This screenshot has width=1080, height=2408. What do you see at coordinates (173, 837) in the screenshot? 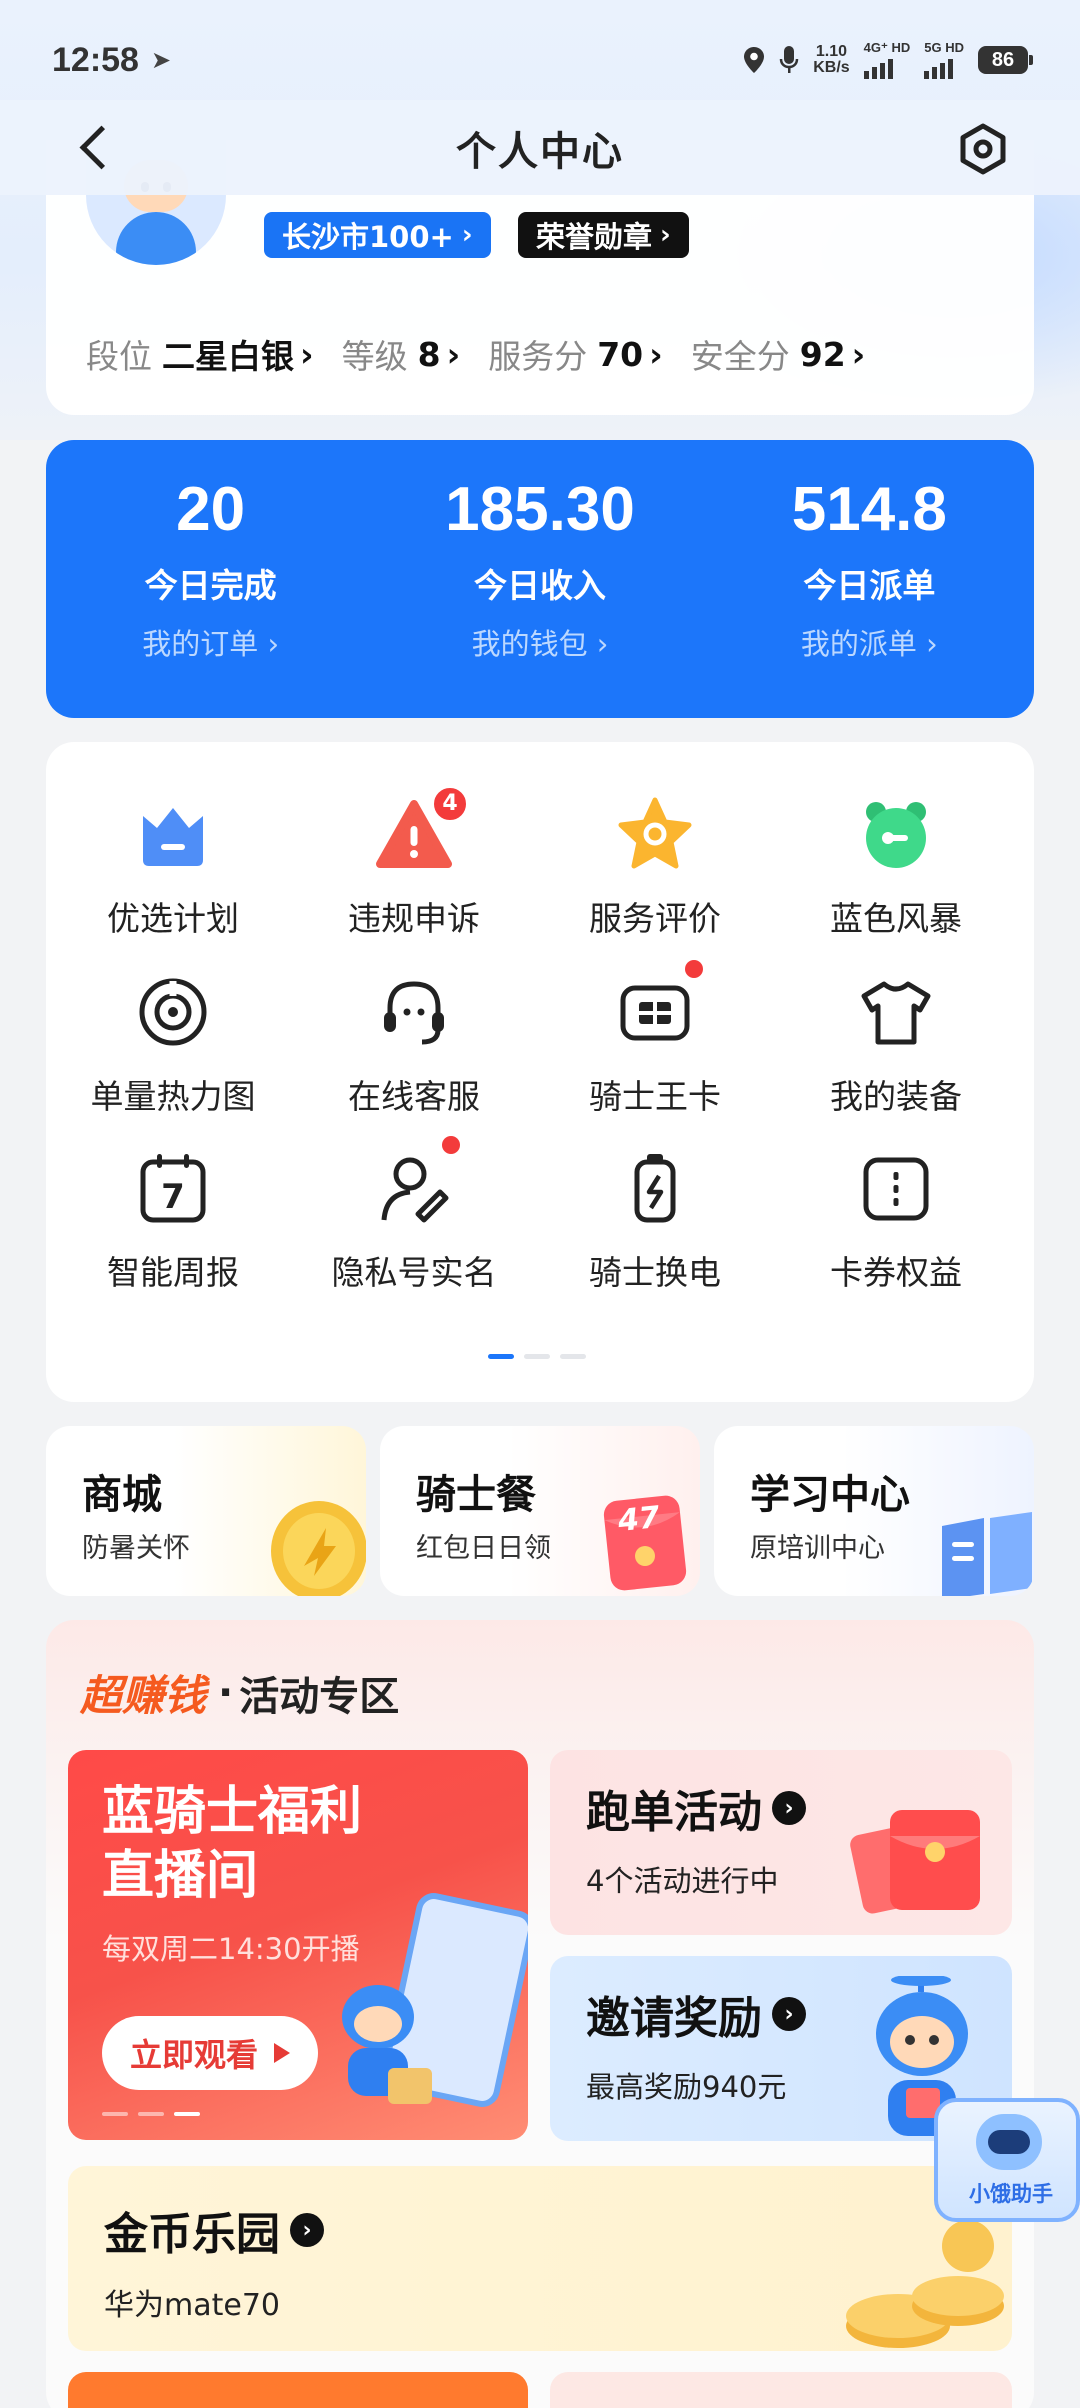
I see `crown-icon` at bounding box center [173, 837].